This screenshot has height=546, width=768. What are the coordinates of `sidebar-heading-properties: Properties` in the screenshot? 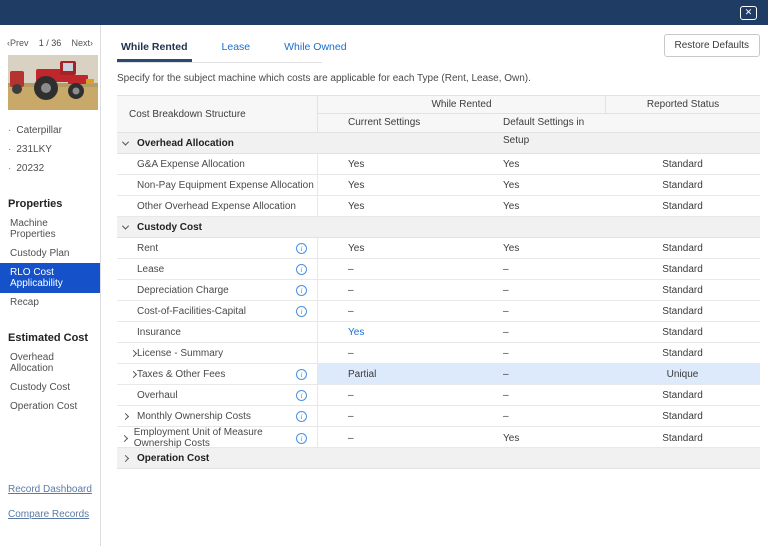 It's located at (35, 204).